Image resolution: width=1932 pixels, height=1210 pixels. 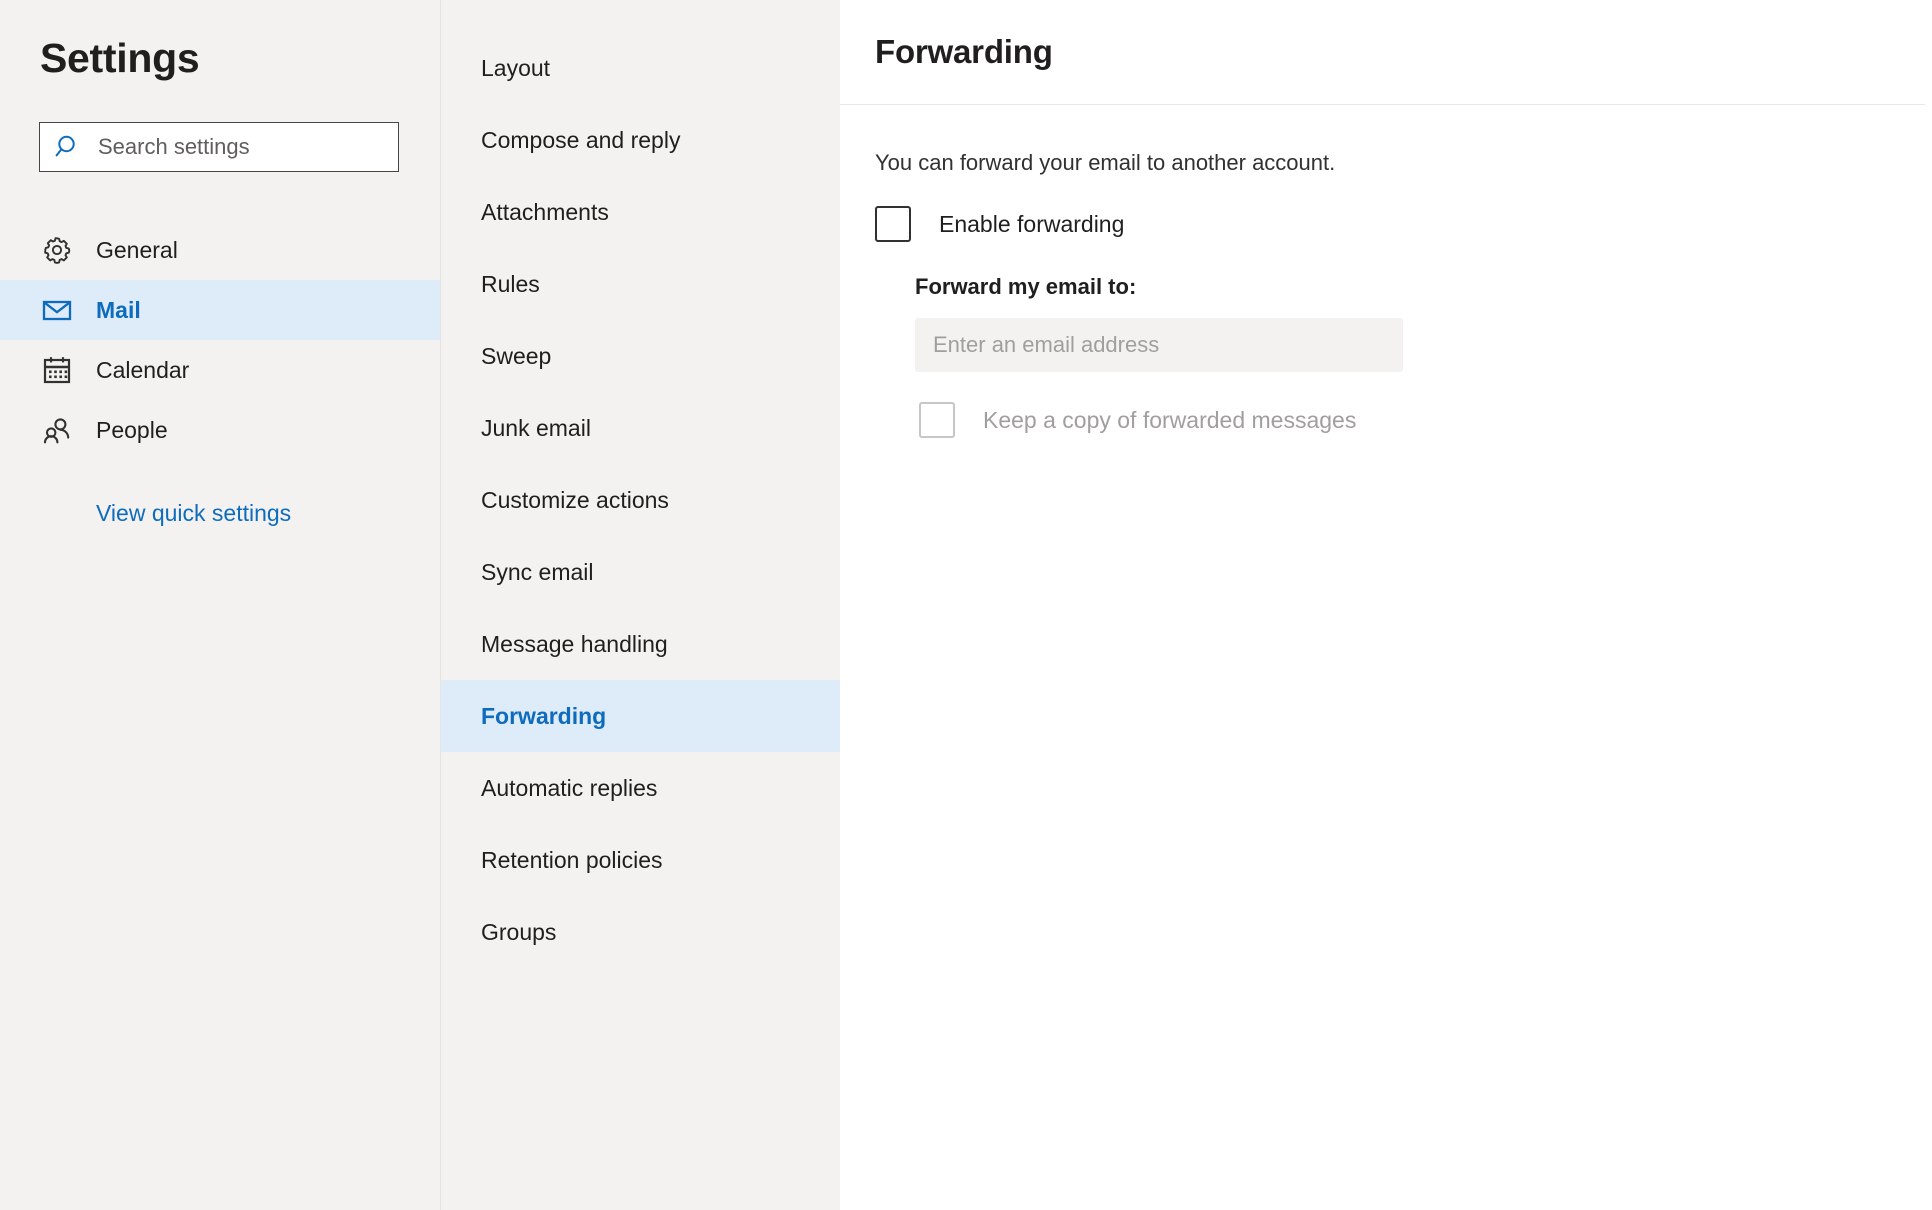 I want to click on mail-nav-item-retention-policies: Retention policies, so click(x=640, y=860).